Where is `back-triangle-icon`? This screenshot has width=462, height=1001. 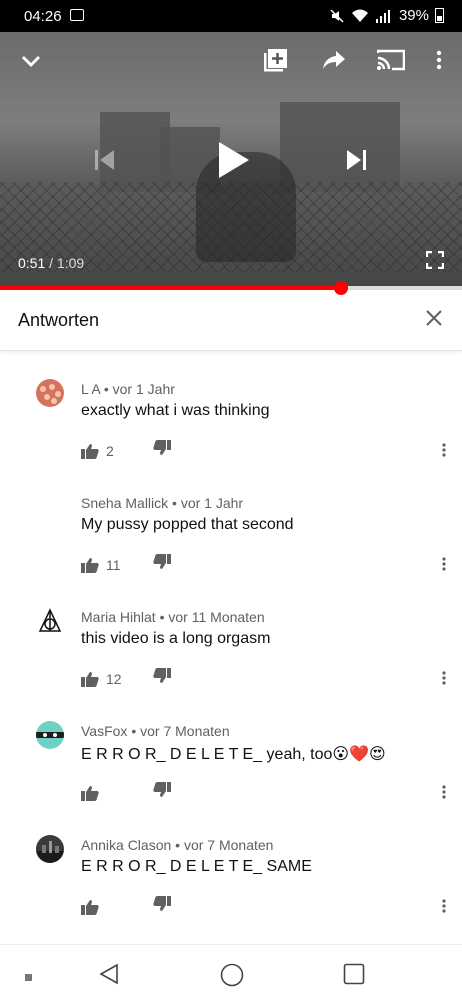
back-triangle-icon is located at coordinates (108, 974).